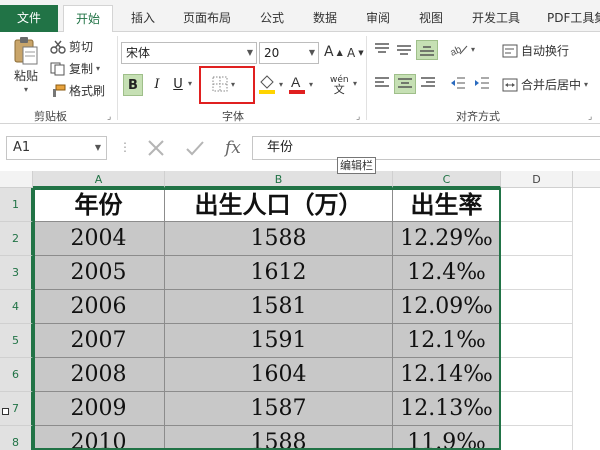 The image size is (600, 450). I want to click on table-cell: 2008, so click(99, 375).